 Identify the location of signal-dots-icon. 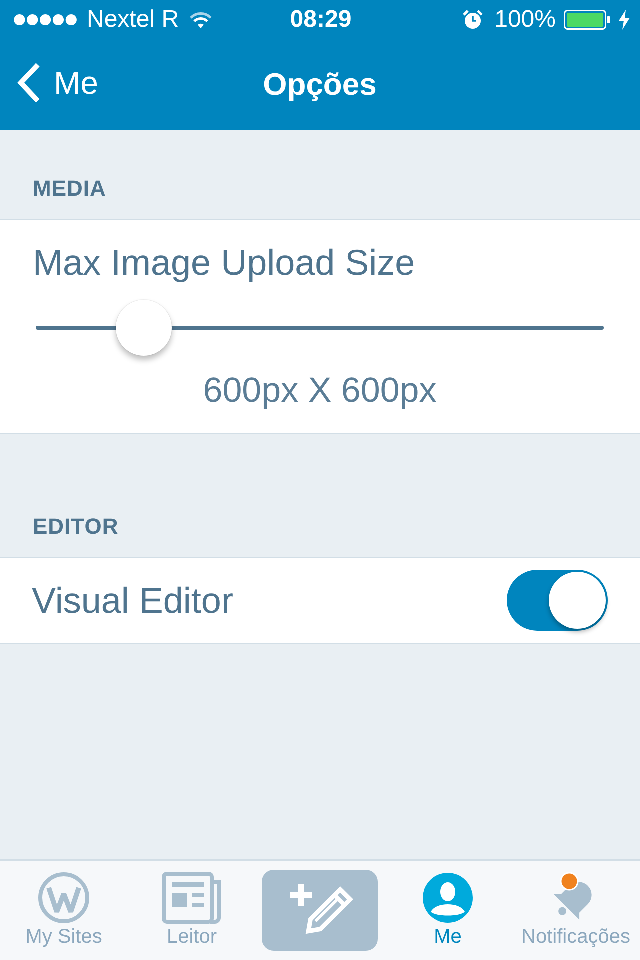
(46, 20).